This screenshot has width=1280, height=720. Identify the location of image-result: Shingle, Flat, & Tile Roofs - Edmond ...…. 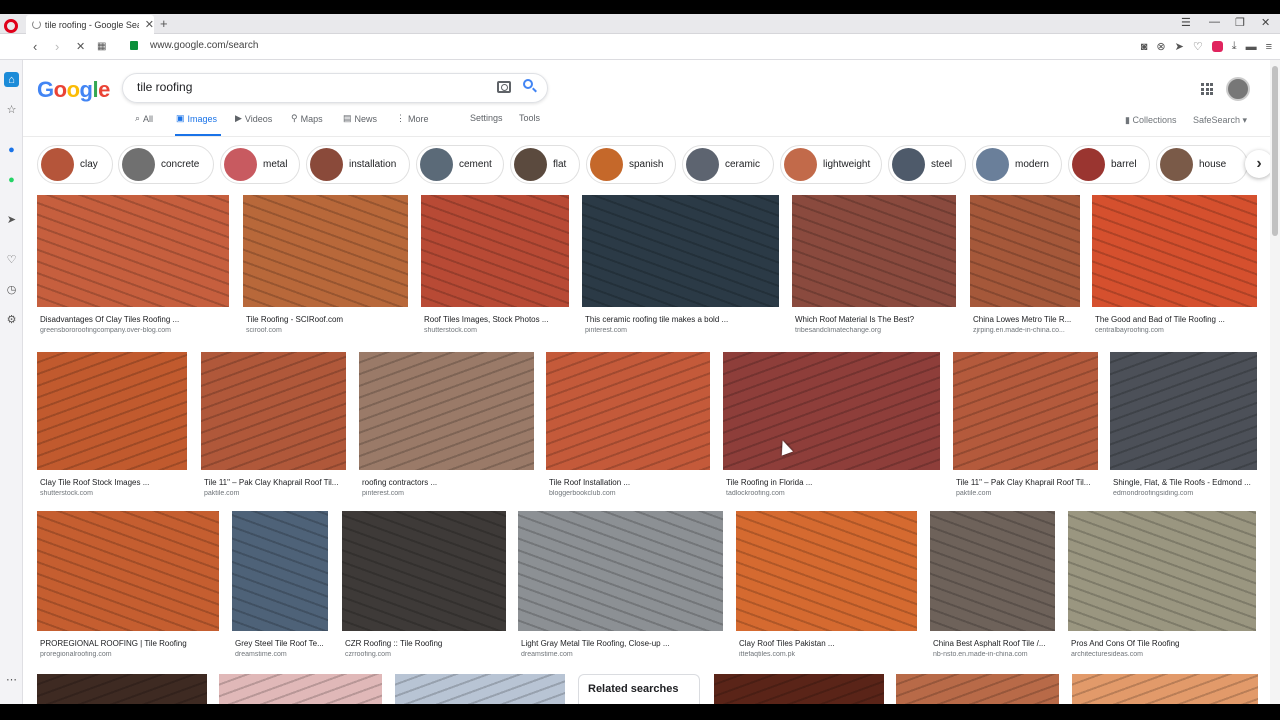
(1183, 427).